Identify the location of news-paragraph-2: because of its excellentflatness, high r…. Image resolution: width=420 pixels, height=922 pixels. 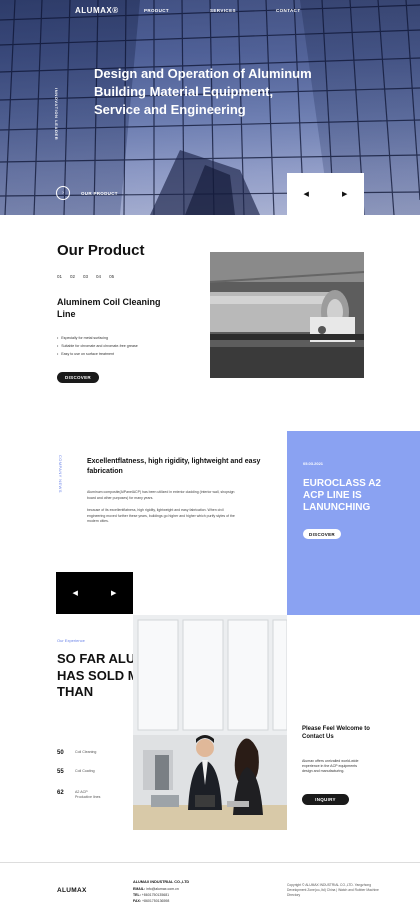
(161, 515).